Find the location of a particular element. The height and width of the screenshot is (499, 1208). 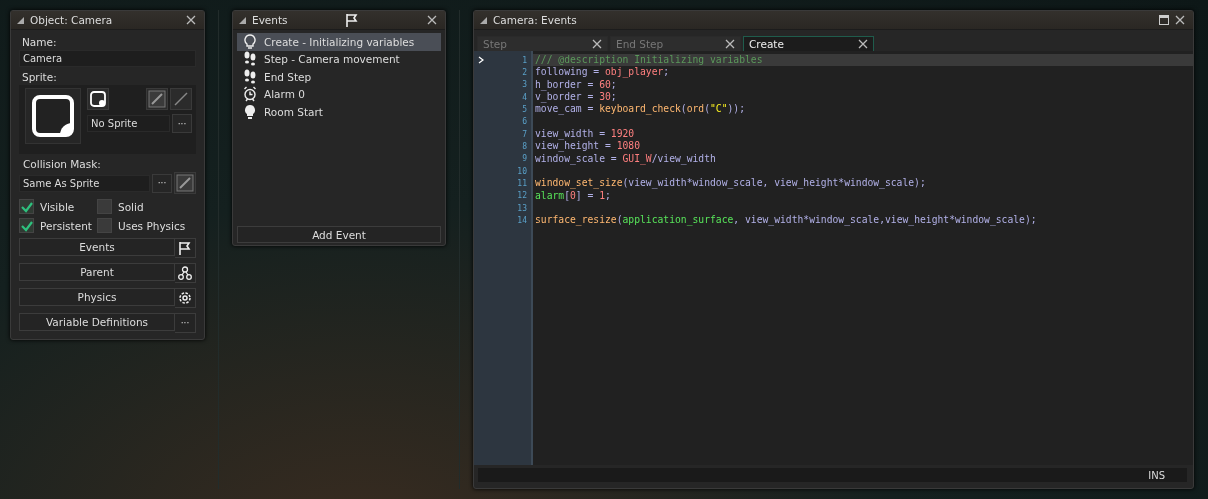

code-line: h_border = 60; is located at coordinates (576, 84).